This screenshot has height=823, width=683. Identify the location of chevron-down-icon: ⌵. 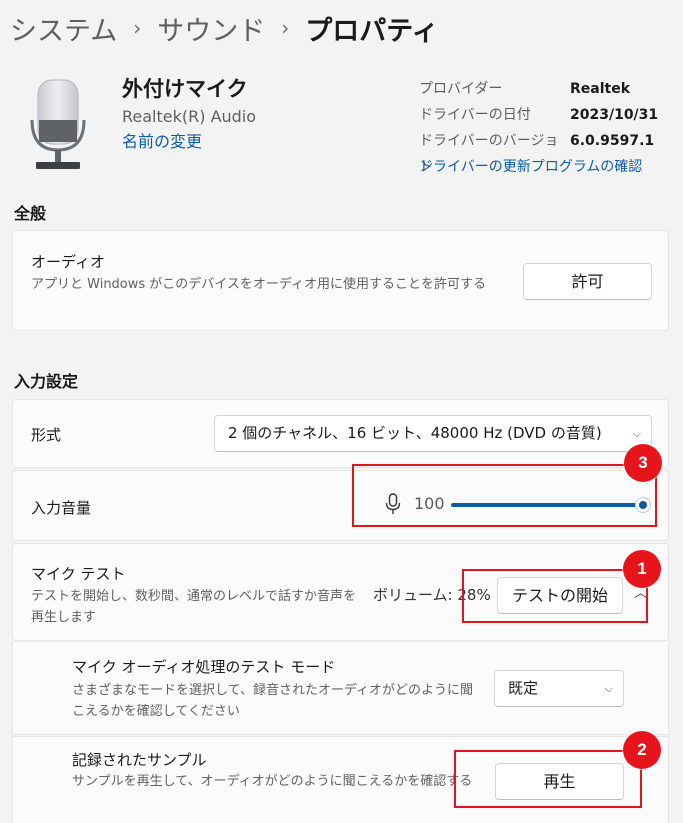
(608, 688).